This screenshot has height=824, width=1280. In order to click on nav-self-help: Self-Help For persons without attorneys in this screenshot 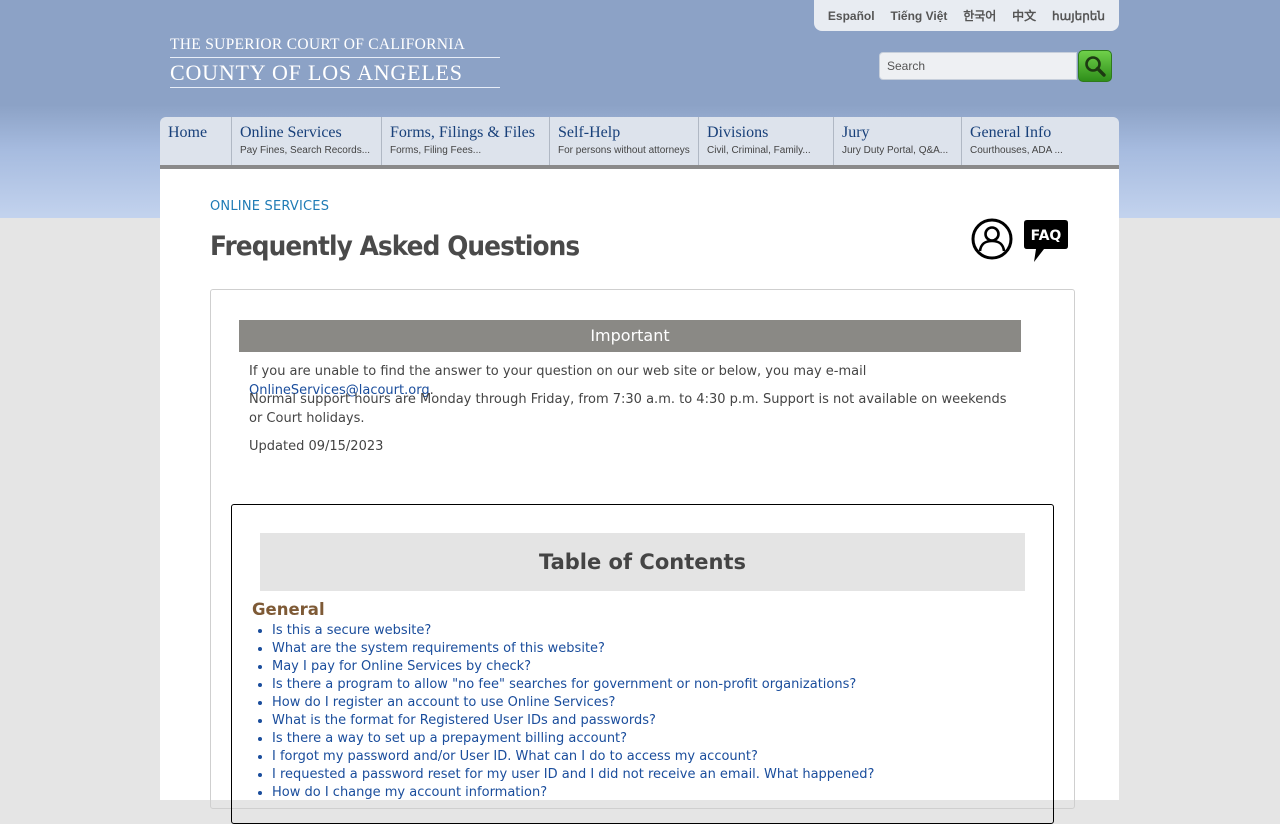, I will do `click(624, 141)`.